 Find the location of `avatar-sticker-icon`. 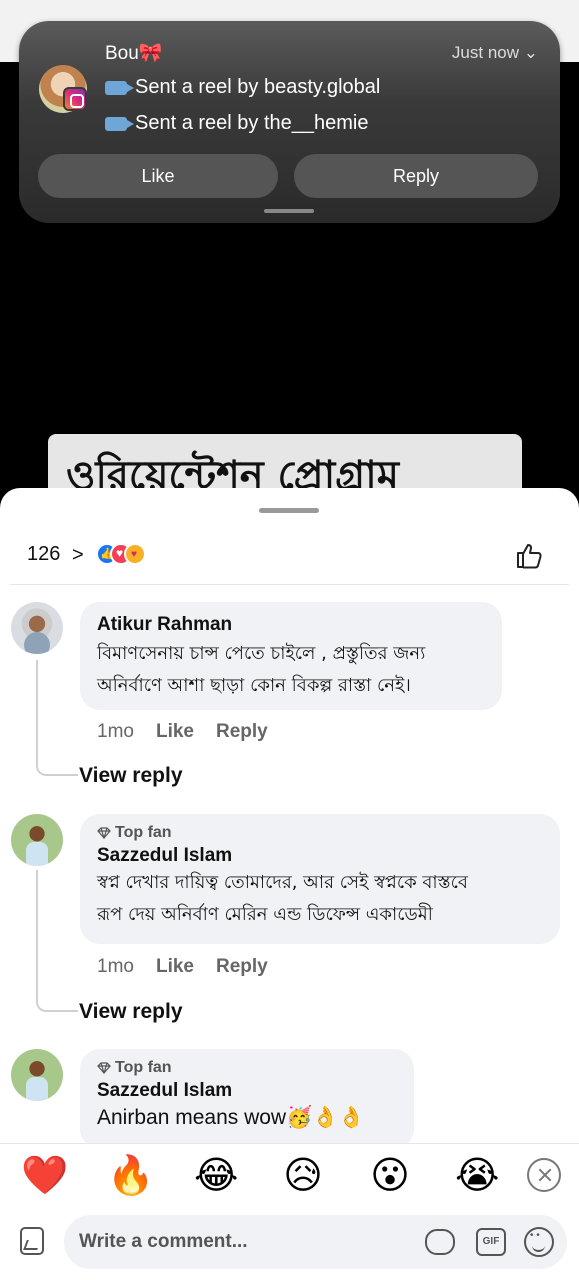

avatar-sticker-icon is located at coordinates (440, 1242).